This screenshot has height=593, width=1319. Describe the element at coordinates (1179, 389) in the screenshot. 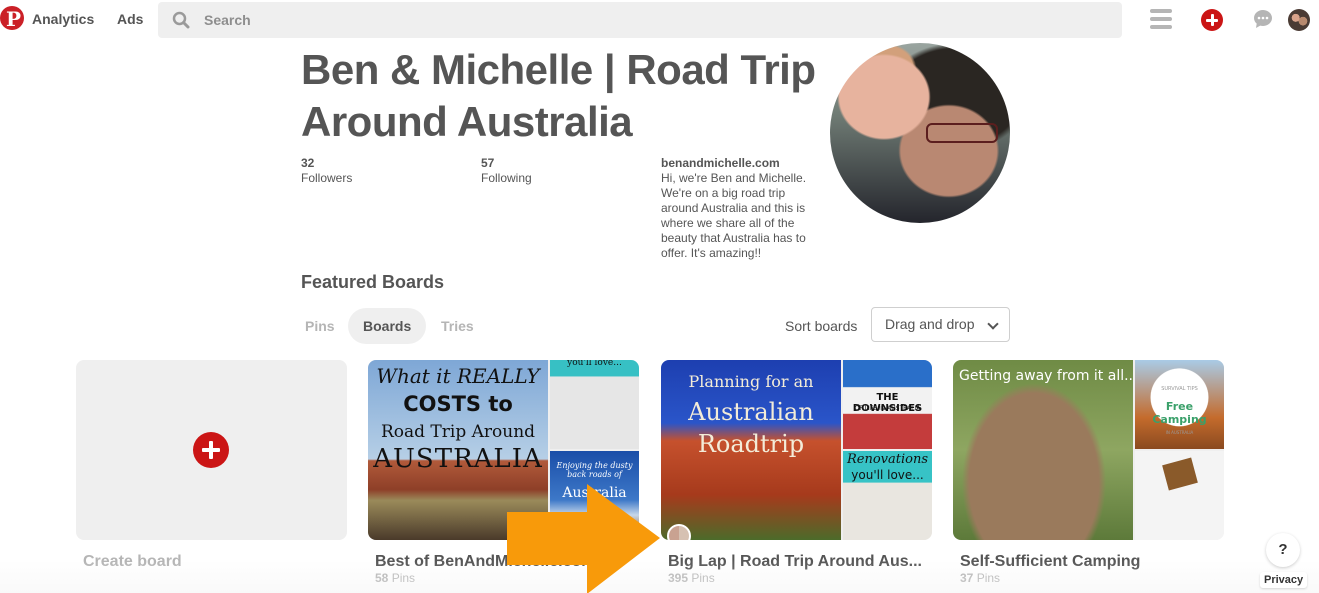

I see `thumb-text: SURVIVAL TIPS` at that location.